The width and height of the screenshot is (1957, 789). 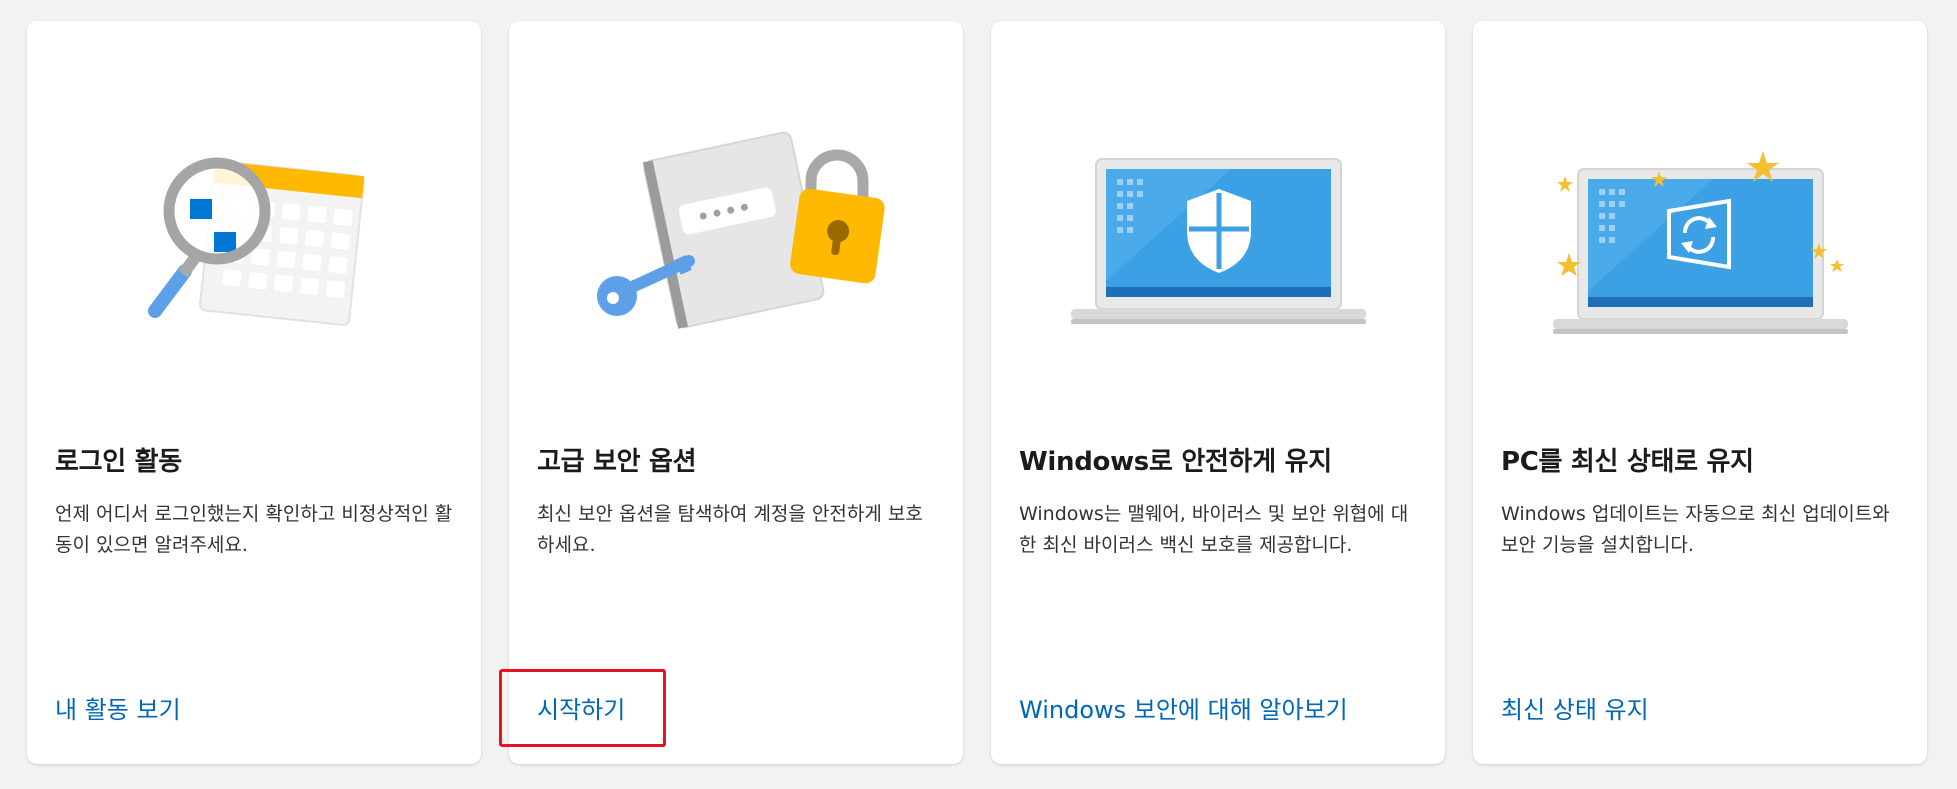 What do you see at coordinates (617, 462) in the screenshot?
I see `card-title: 고급 보안 옵션` at bounding box center [617, 462].